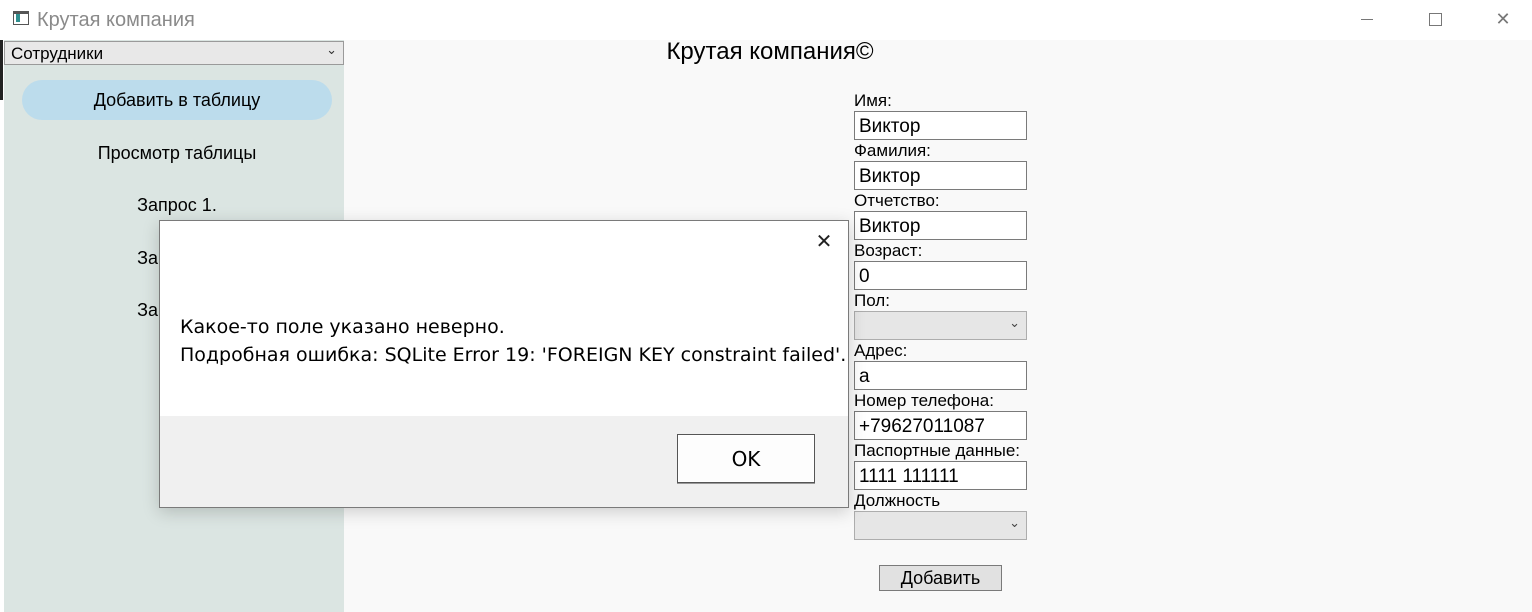 This screenshot has width=1532, height=612. Describe the element at coordinates (940, 375) in the screenshot. I see `address-field: а` at that location.